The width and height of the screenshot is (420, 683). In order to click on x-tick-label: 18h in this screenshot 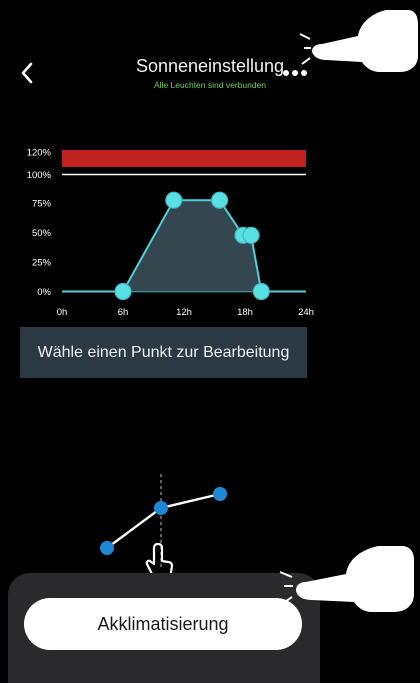, I will do `click(245, 312)`.